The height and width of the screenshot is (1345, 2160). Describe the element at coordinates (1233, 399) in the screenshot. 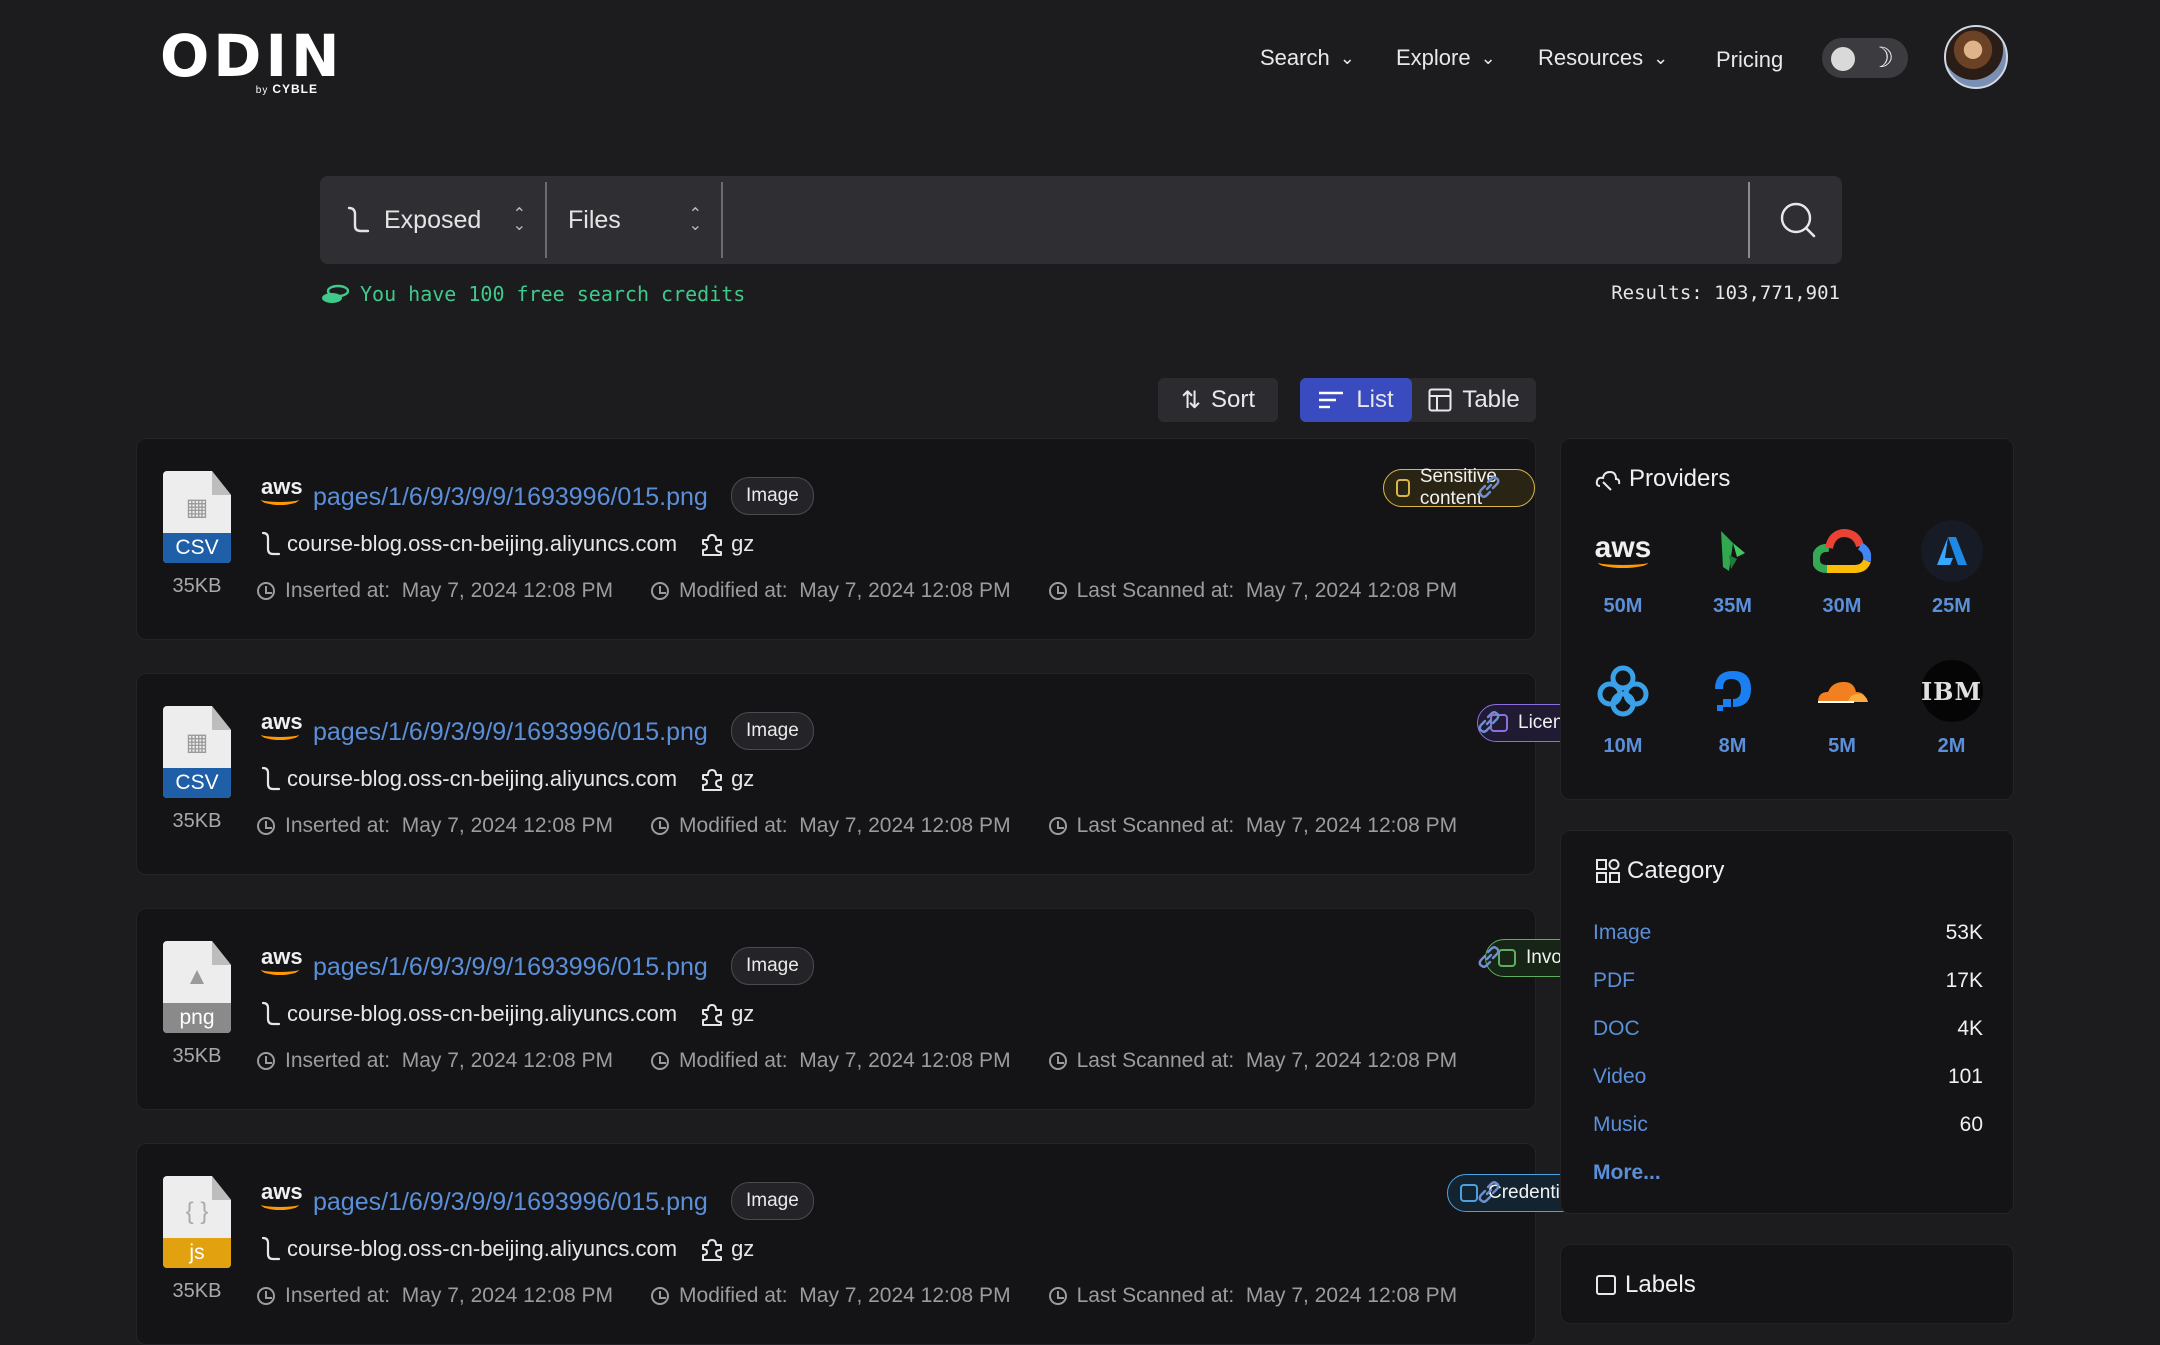

I see `sort-label: Sort` at that location.